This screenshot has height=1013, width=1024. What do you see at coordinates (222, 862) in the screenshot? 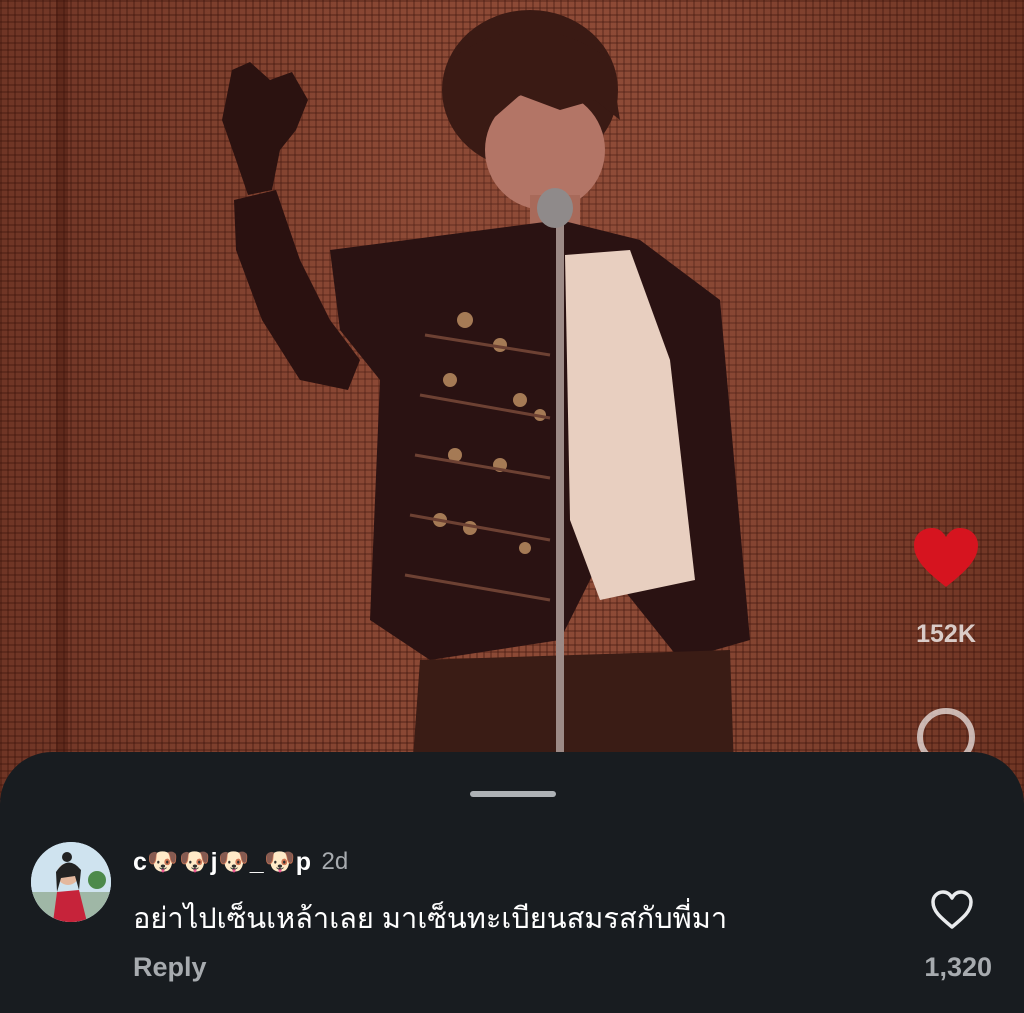
I see `comment-username: c🐶🐶j🐶_🐶p` at bounding box center [222, 862].